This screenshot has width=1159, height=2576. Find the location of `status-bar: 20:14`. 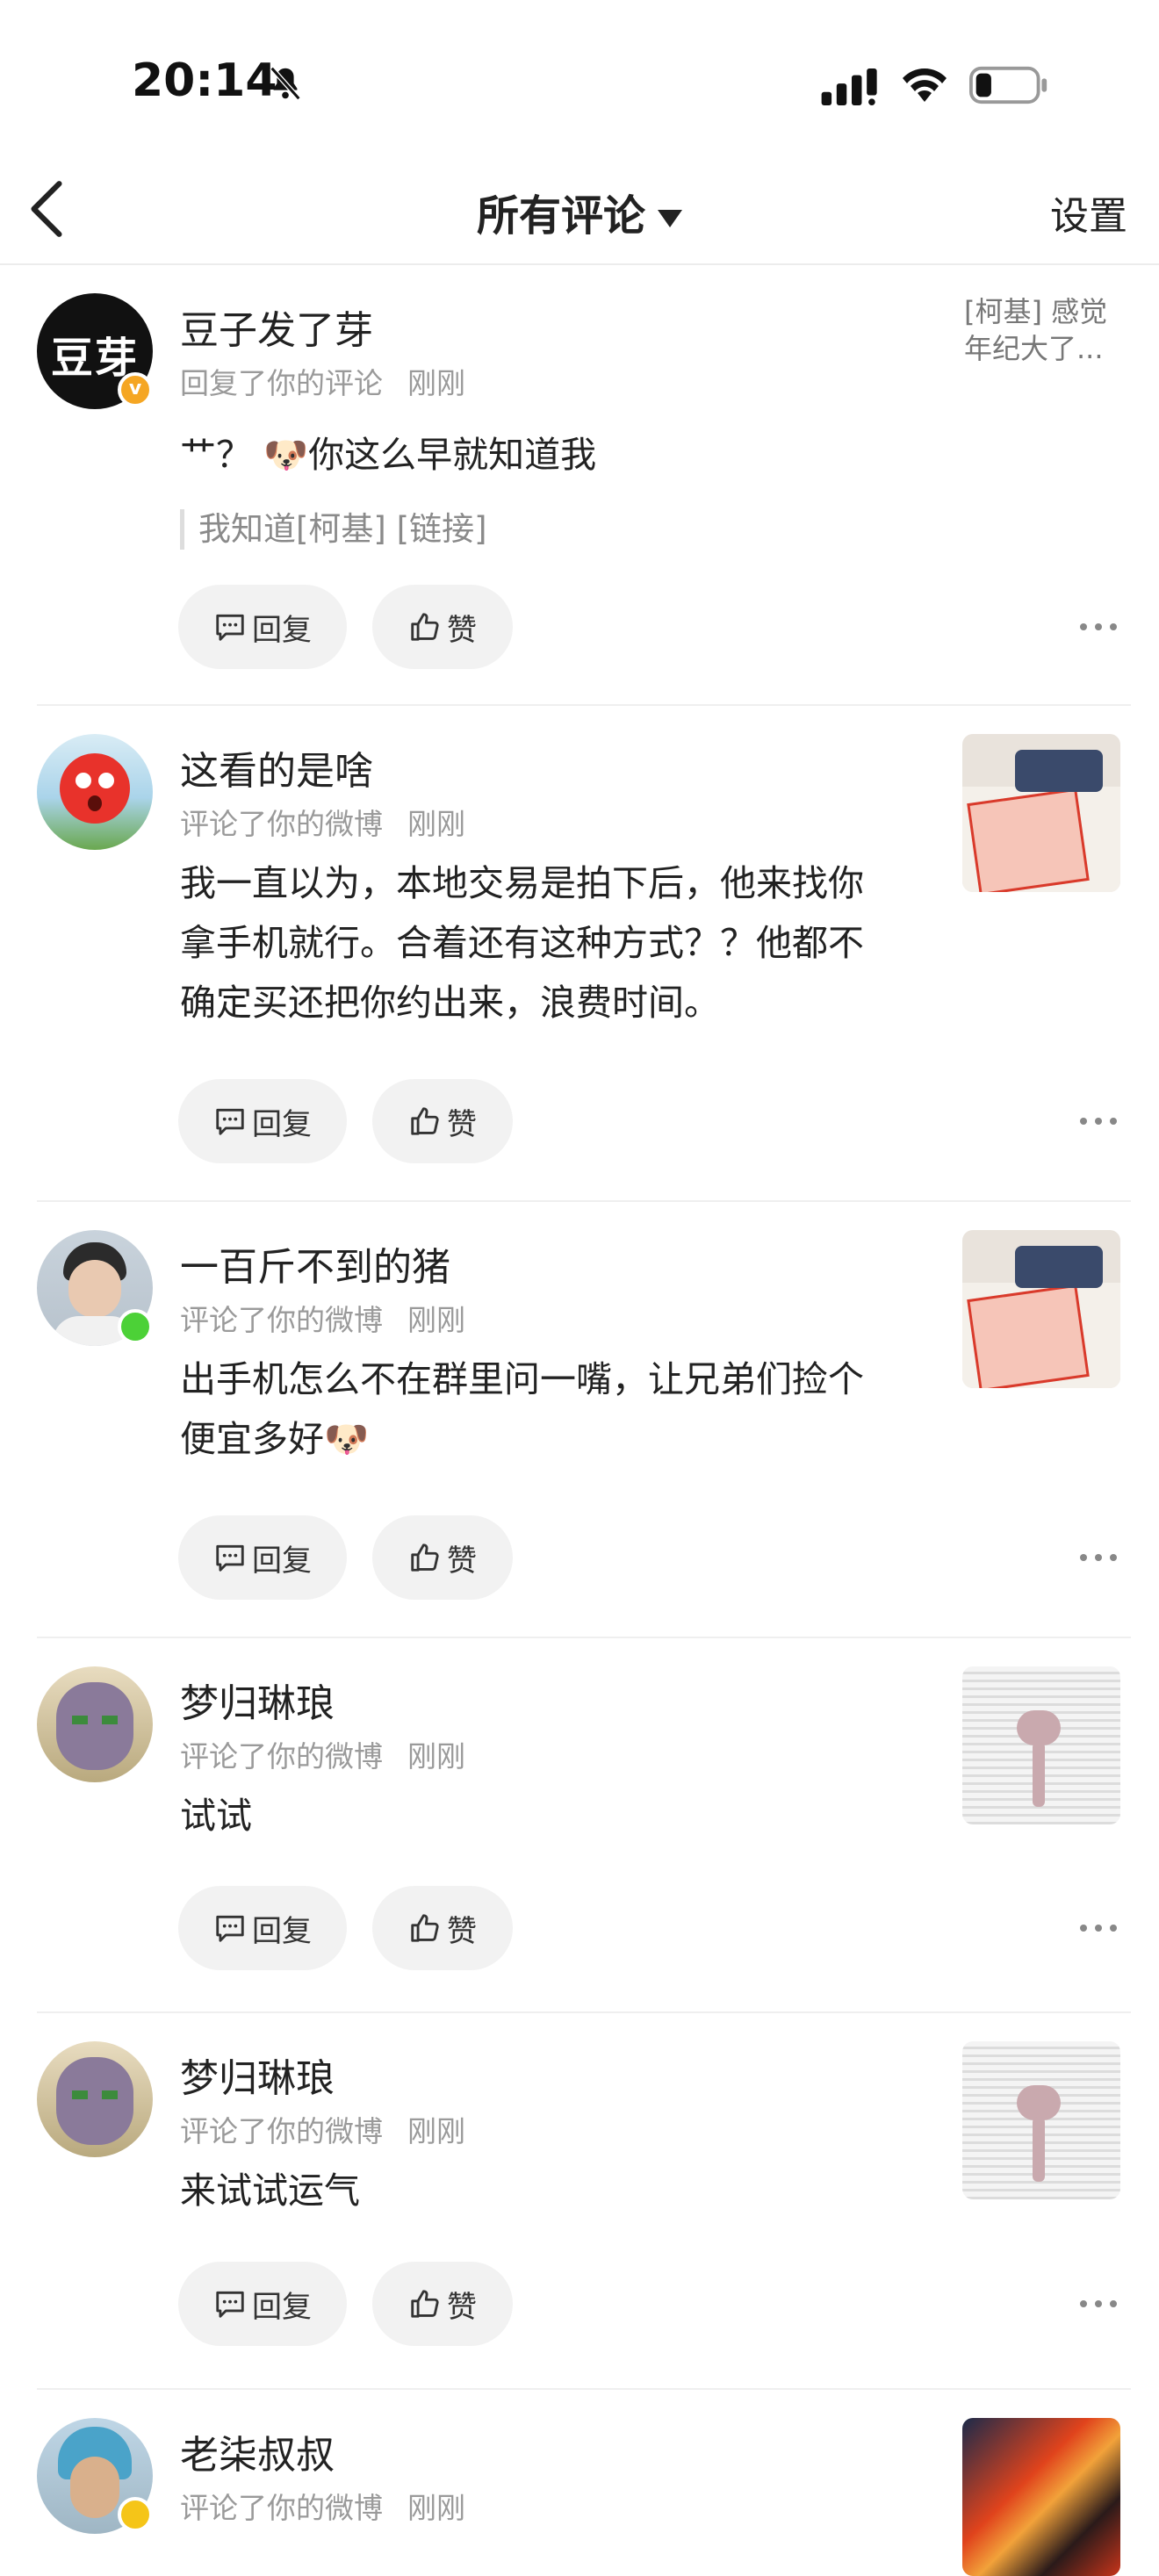

status-bar: 20:14 is located at coordinates (579, 79).